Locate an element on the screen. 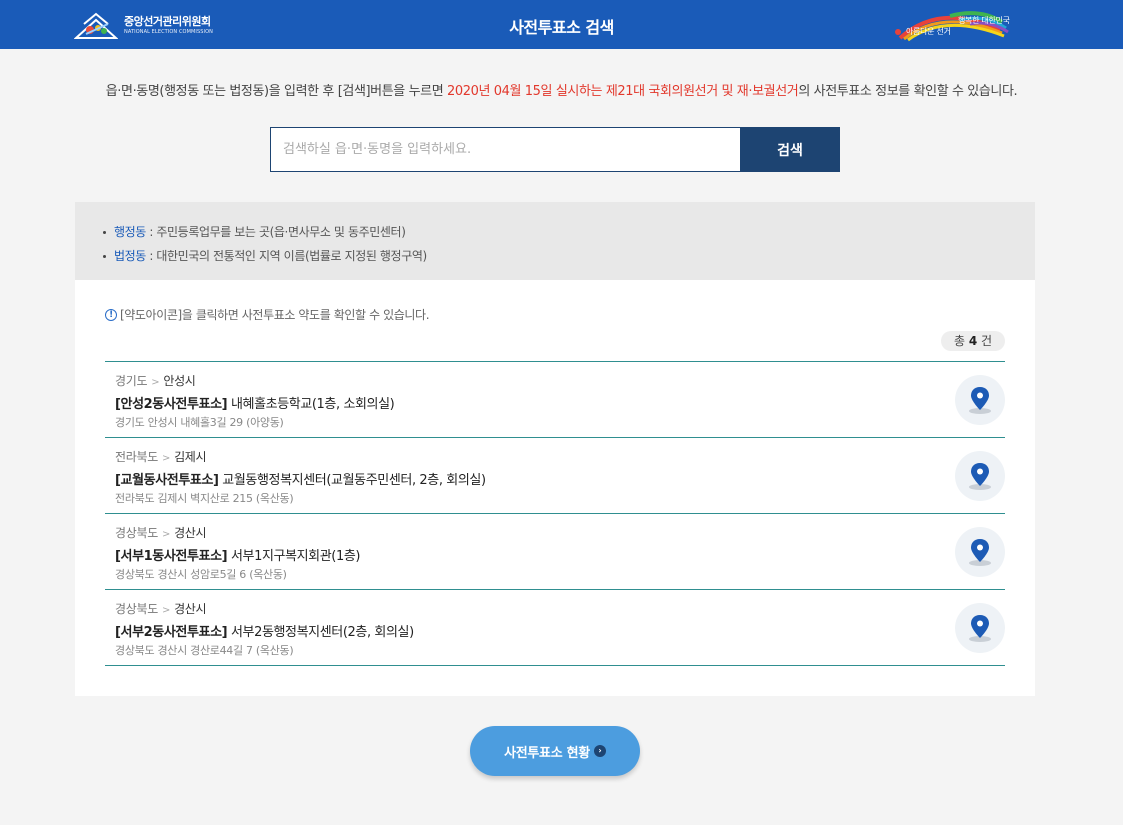  chevron-right-icon: › is located at coordinates (599, 751).